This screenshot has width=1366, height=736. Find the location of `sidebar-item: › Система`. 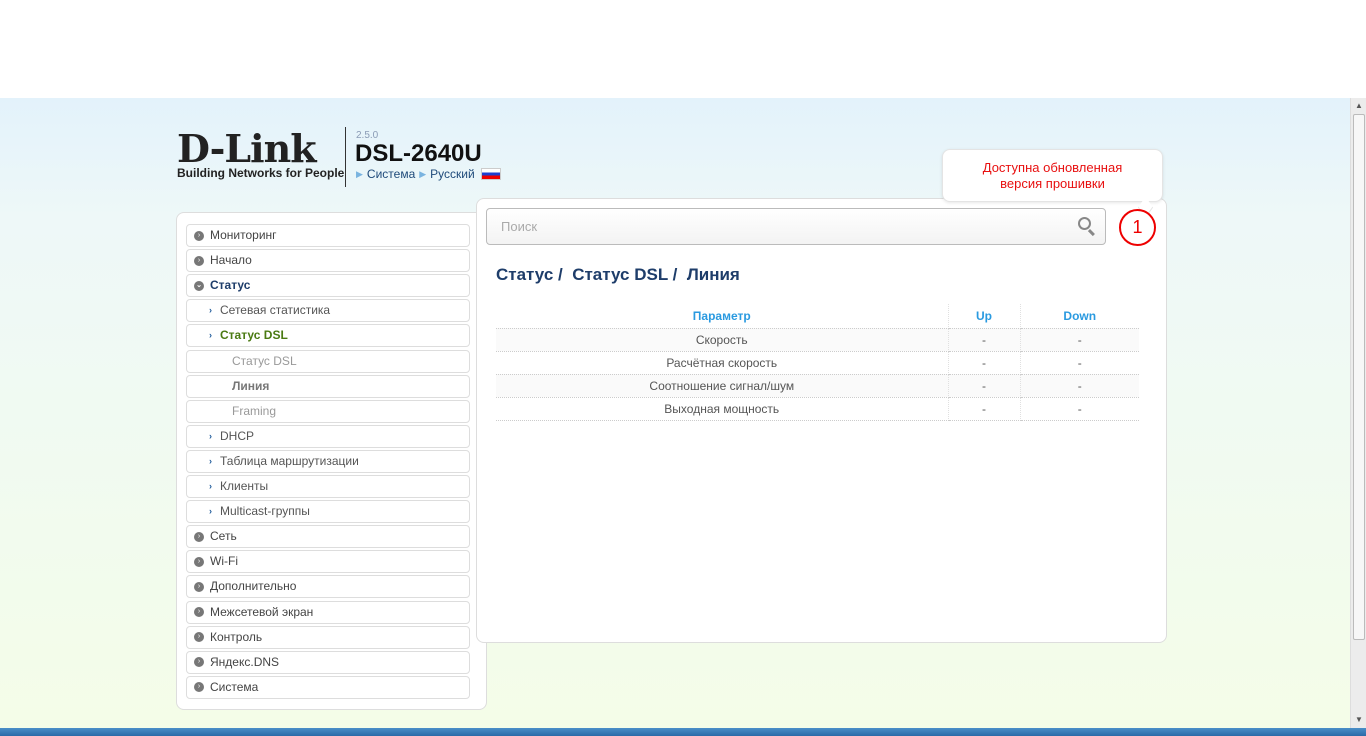

sidebar-item: › Система is located at coordinates (328, 687).